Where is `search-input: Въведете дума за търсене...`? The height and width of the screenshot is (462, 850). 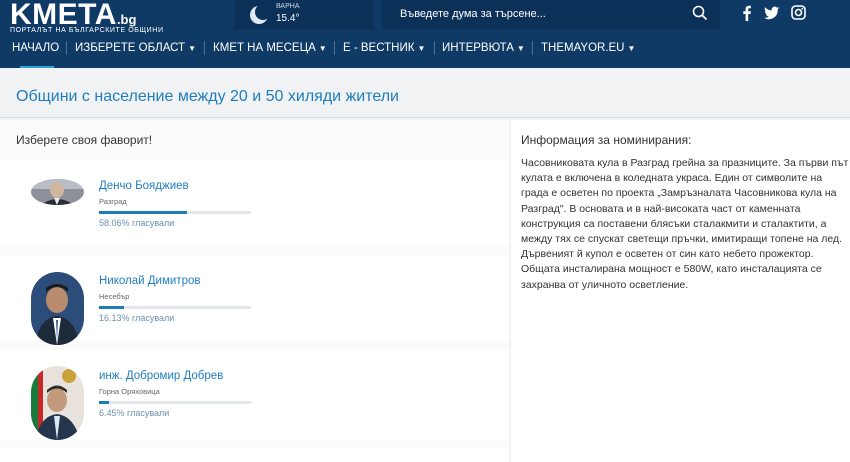
search-input: Въведете дума за търсене... is located at coordinates (473, 14).